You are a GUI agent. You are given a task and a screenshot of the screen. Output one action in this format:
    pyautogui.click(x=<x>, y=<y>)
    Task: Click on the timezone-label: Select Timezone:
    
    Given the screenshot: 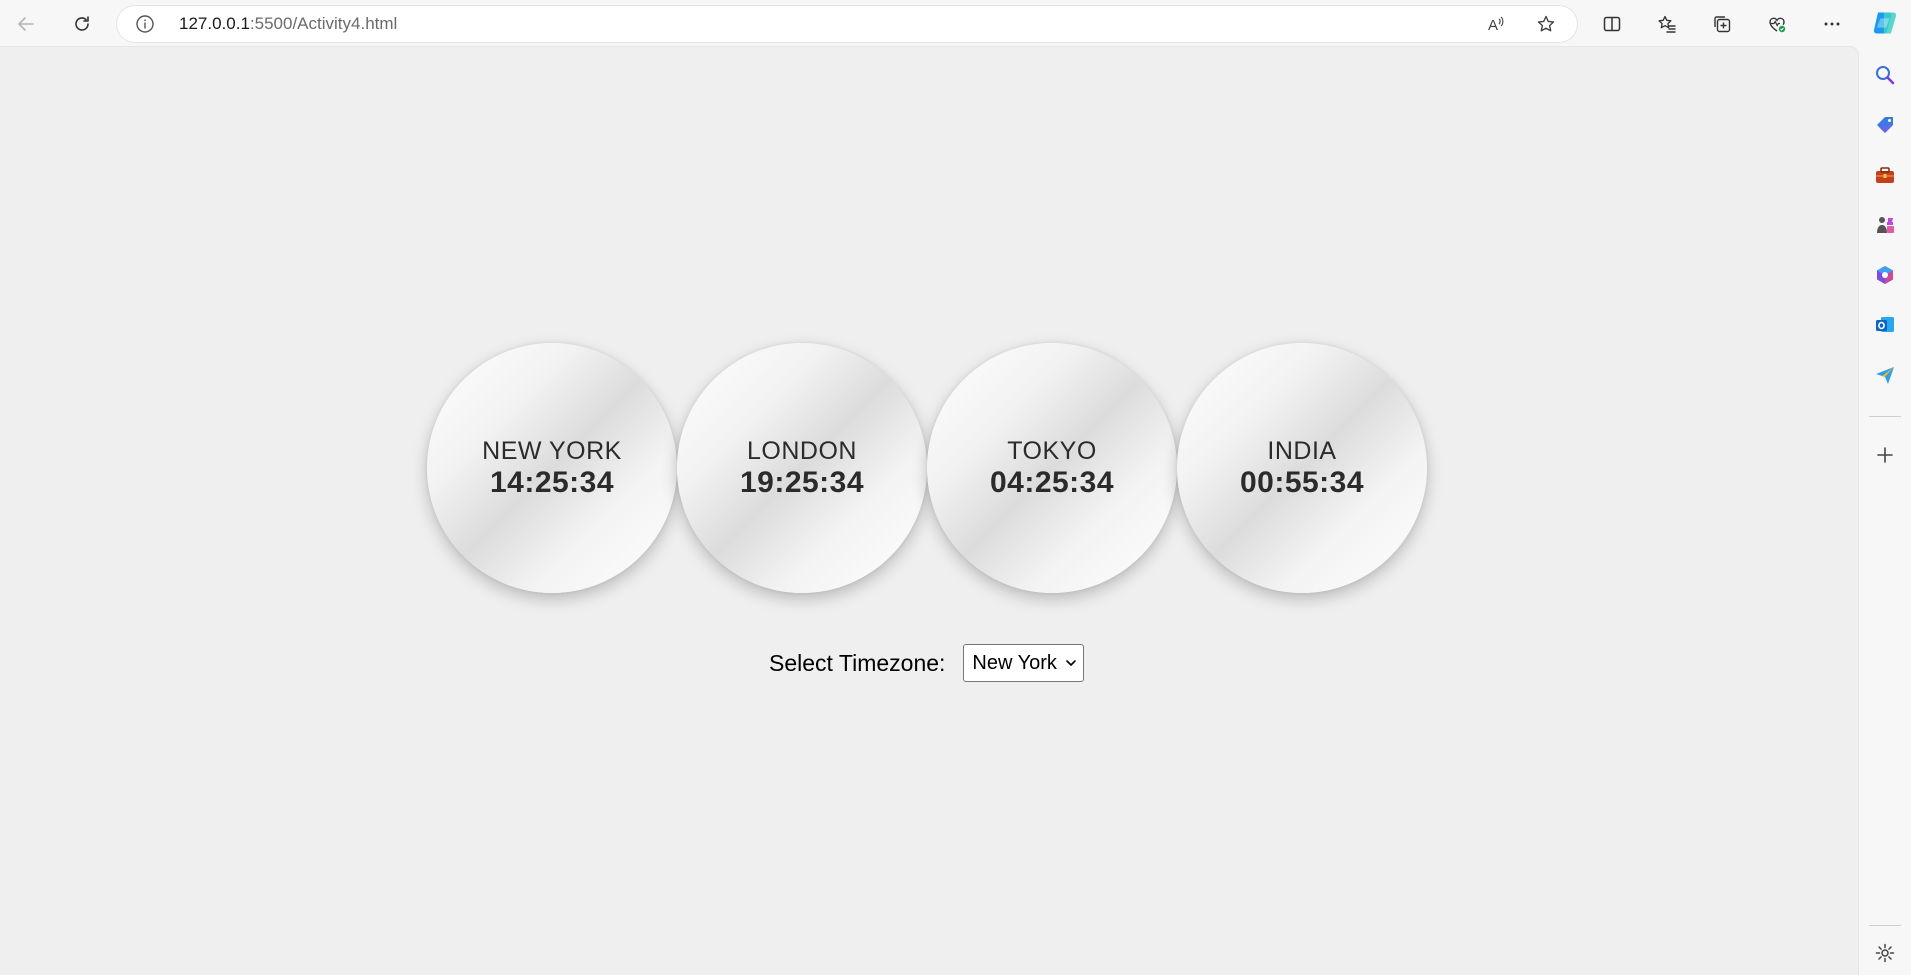 What is the action you would take?
    pyautogui.click(x=857, y=662)
    